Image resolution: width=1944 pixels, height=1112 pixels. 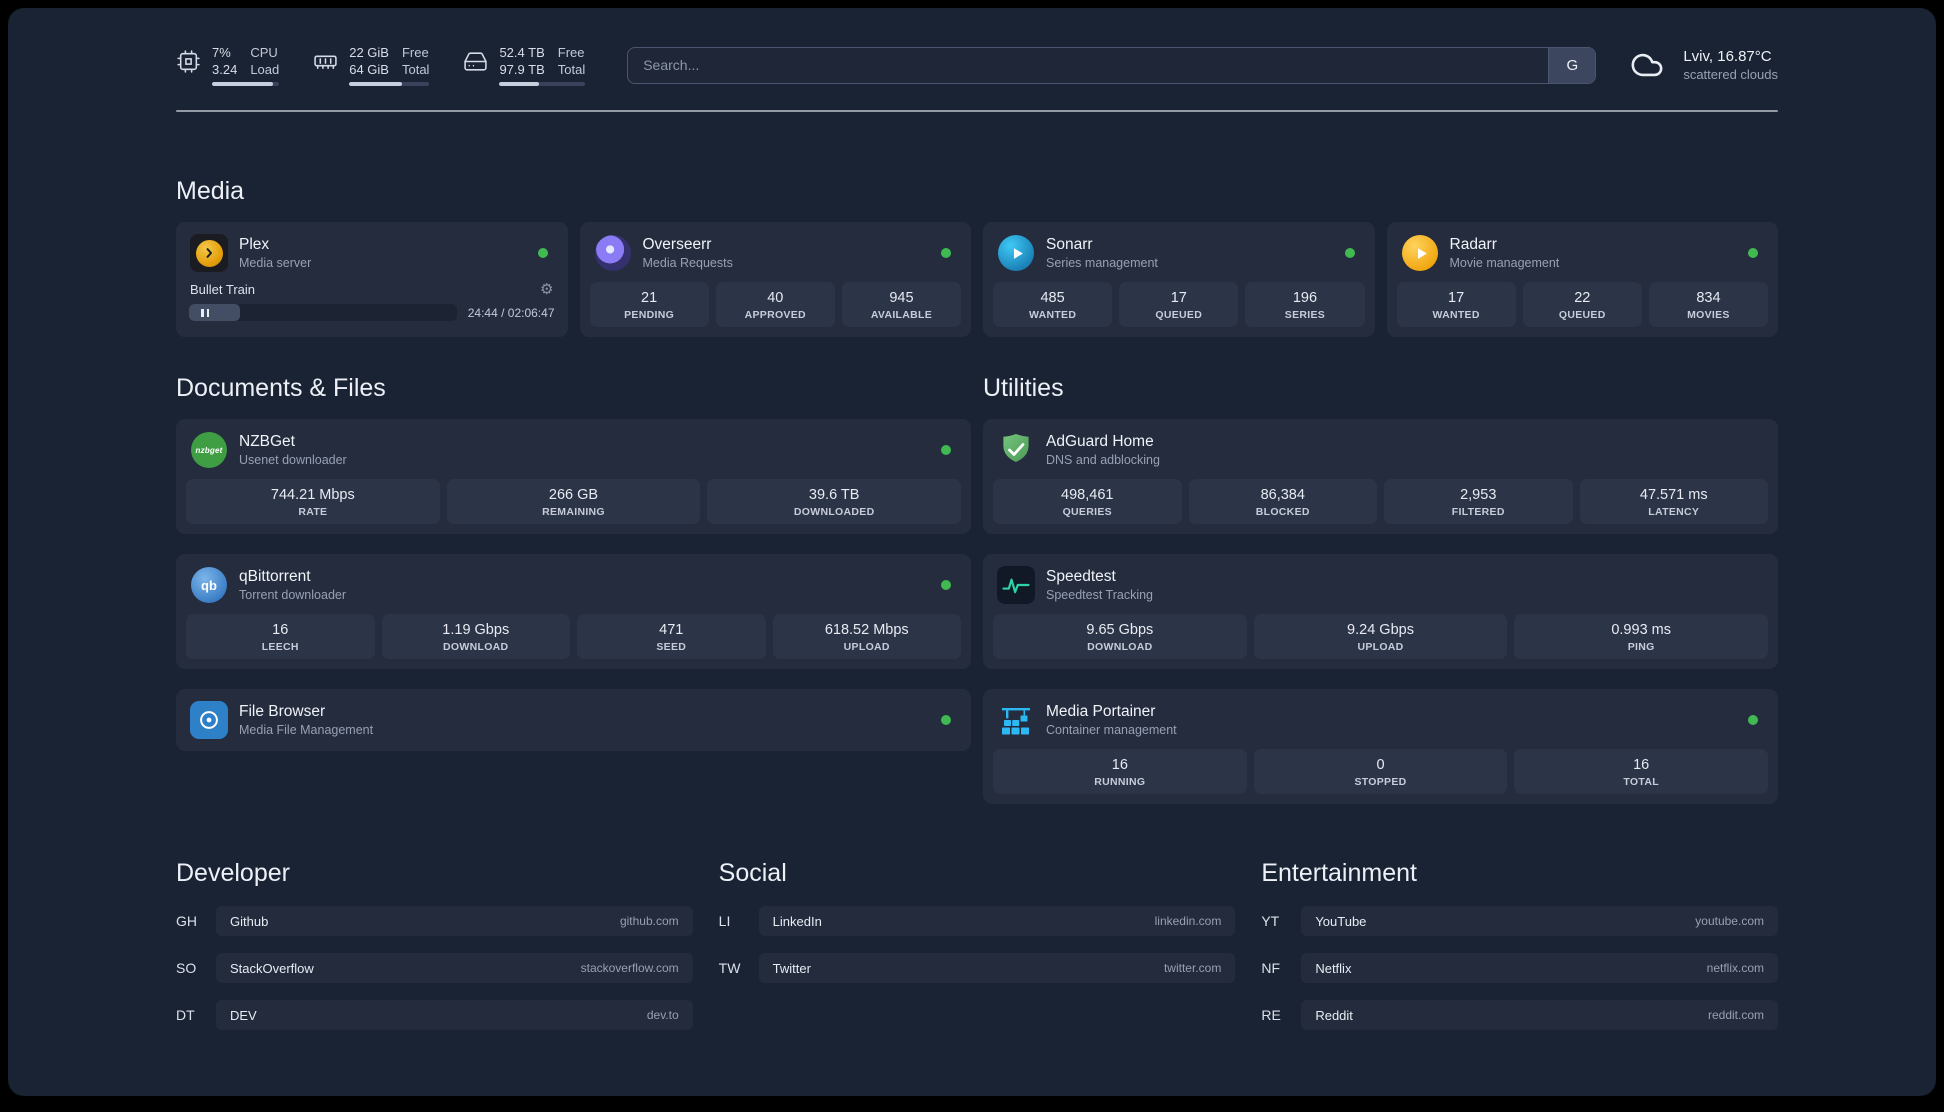 I want to click on search-provider-button: G, so click(x=1572, y=65).